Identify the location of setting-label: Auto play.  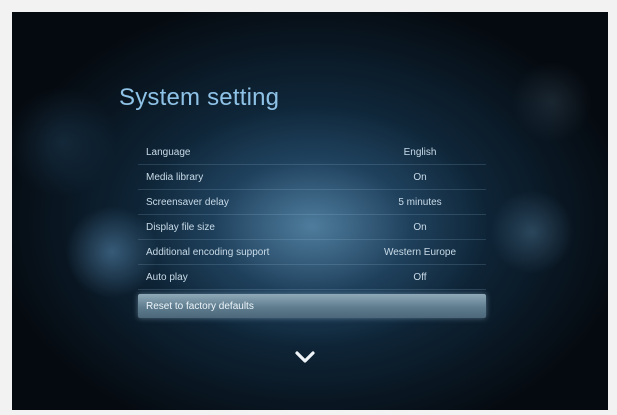
(167, 277).